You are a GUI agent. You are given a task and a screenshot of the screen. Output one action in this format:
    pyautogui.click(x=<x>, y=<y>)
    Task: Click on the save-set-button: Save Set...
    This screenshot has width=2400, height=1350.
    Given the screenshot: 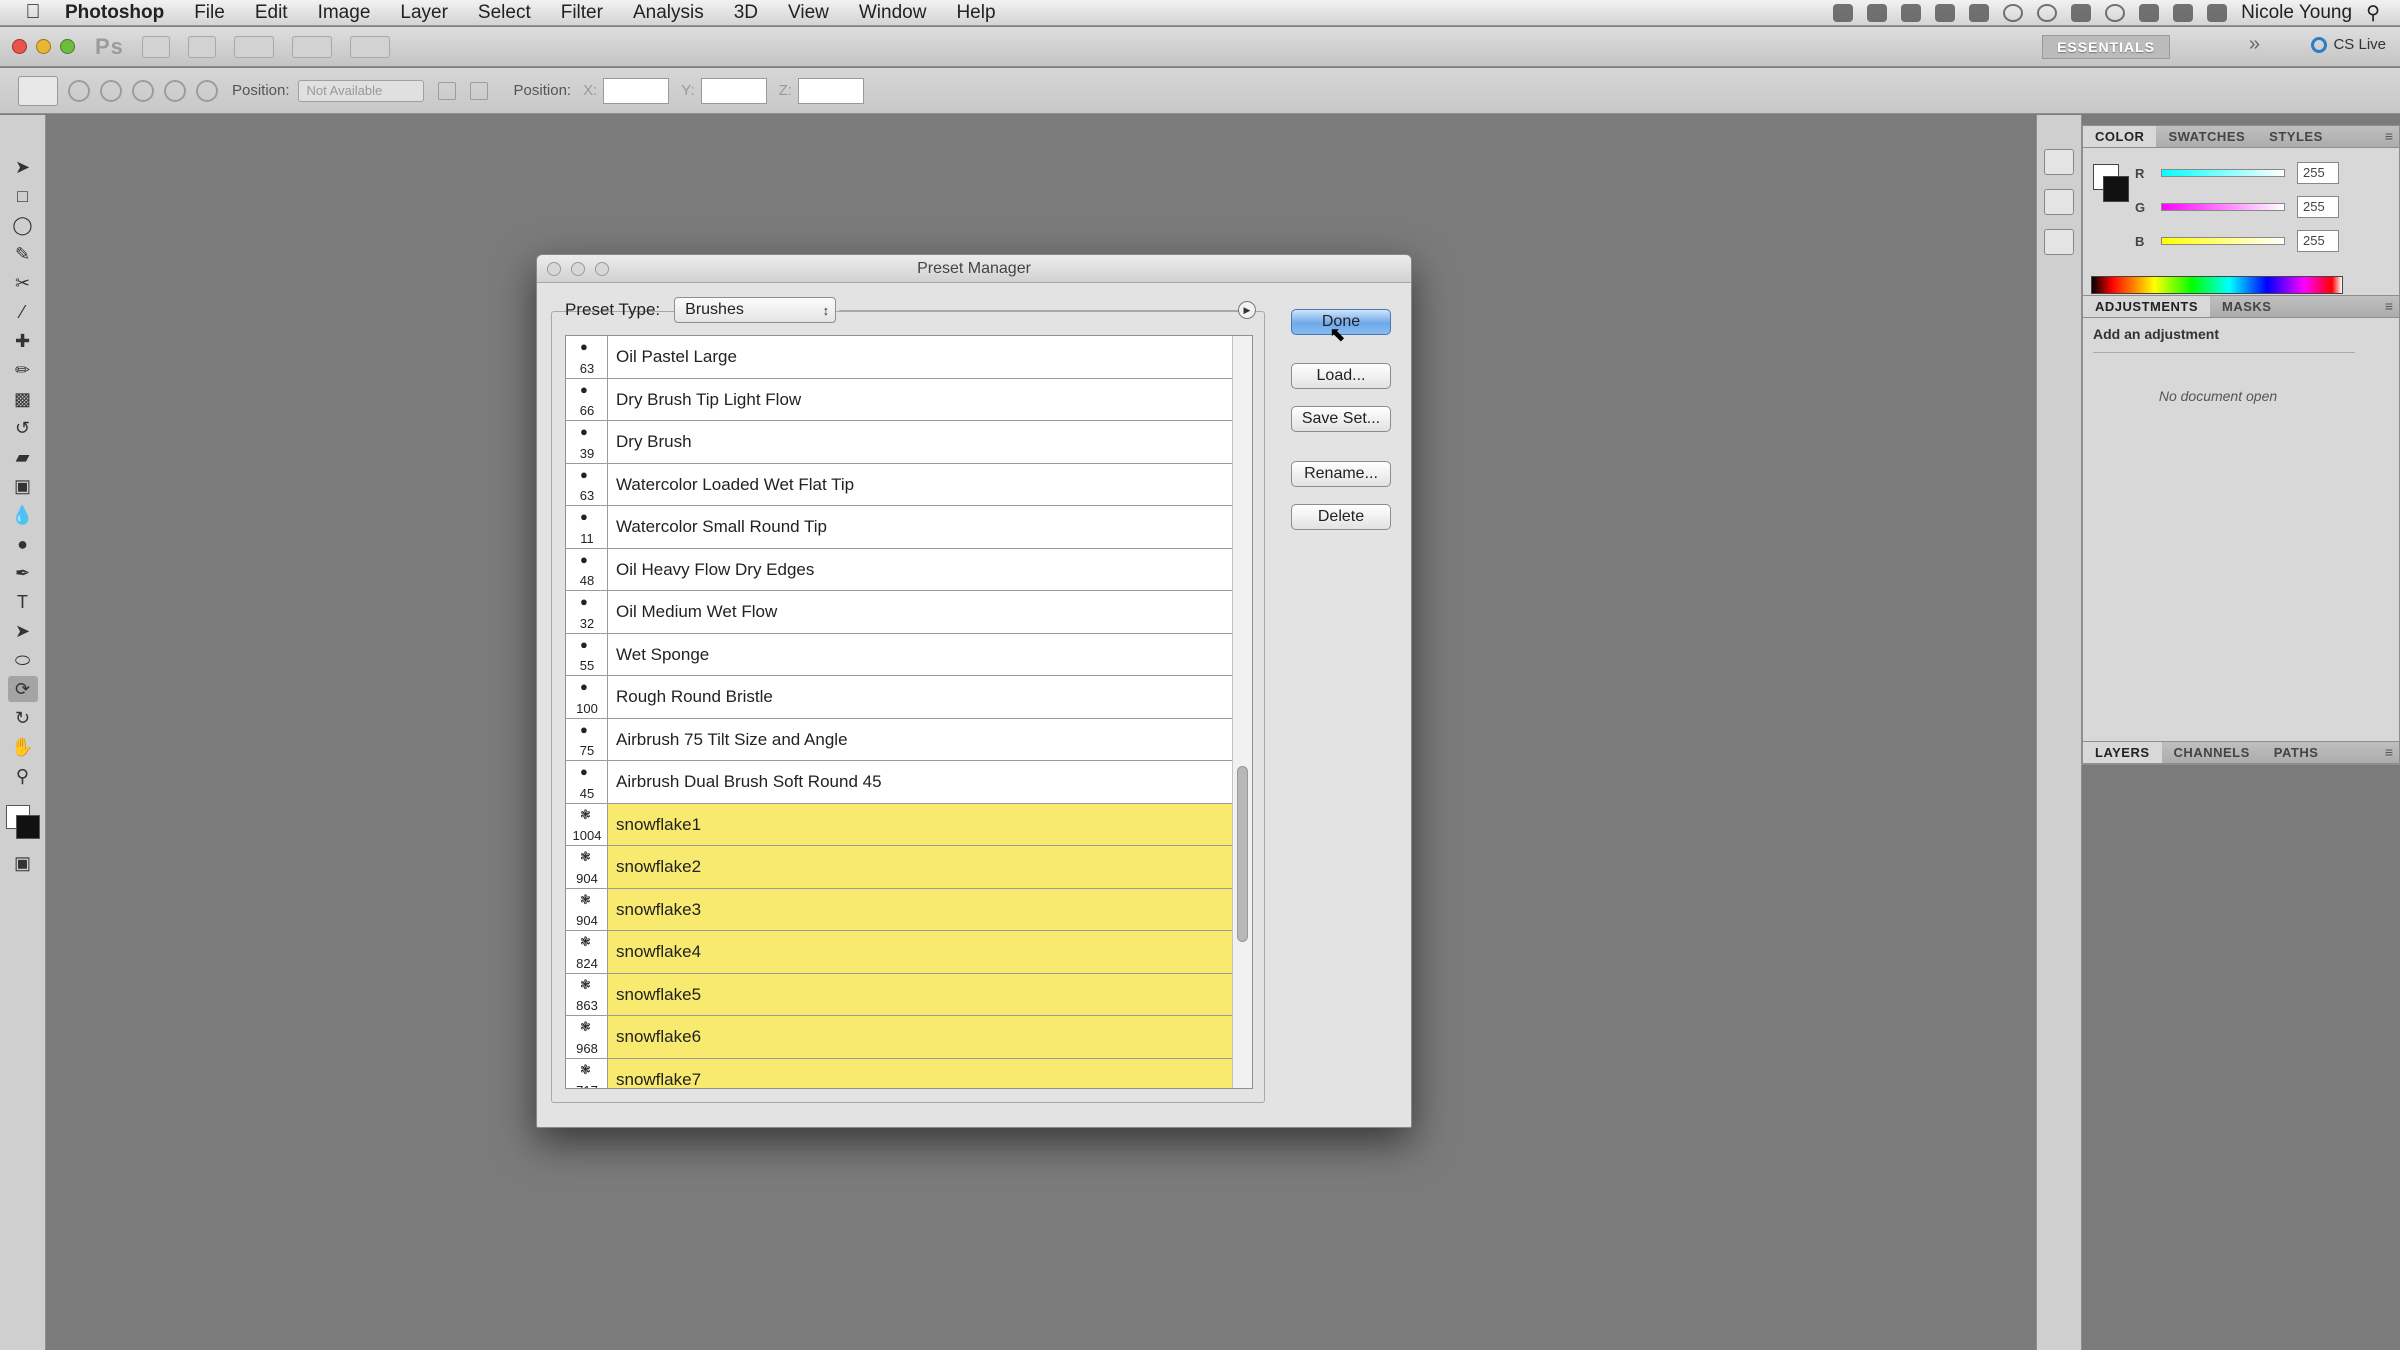 What is the action you would take?
    pyautogui.click(x=1341, y=419)
    